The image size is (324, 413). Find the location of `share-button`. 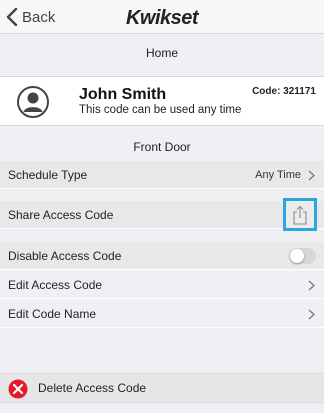

share-button is located at coordinates (300, 214).